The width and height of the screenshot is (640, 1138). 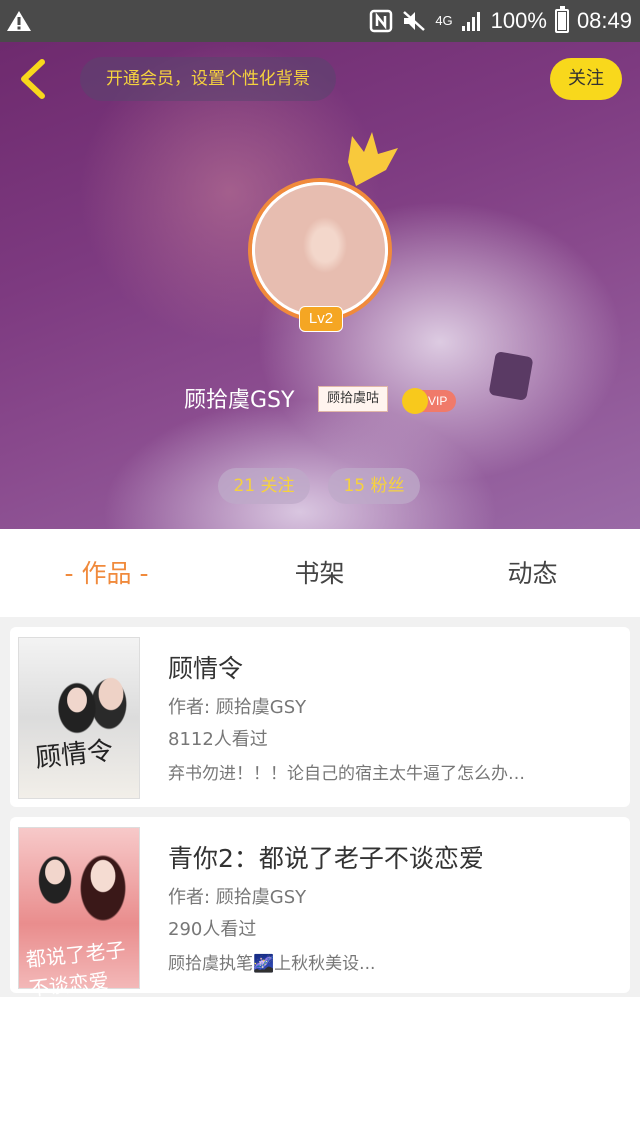 I want to click on name-tag: 顾拾虞咕, so click(x=353, y=399).